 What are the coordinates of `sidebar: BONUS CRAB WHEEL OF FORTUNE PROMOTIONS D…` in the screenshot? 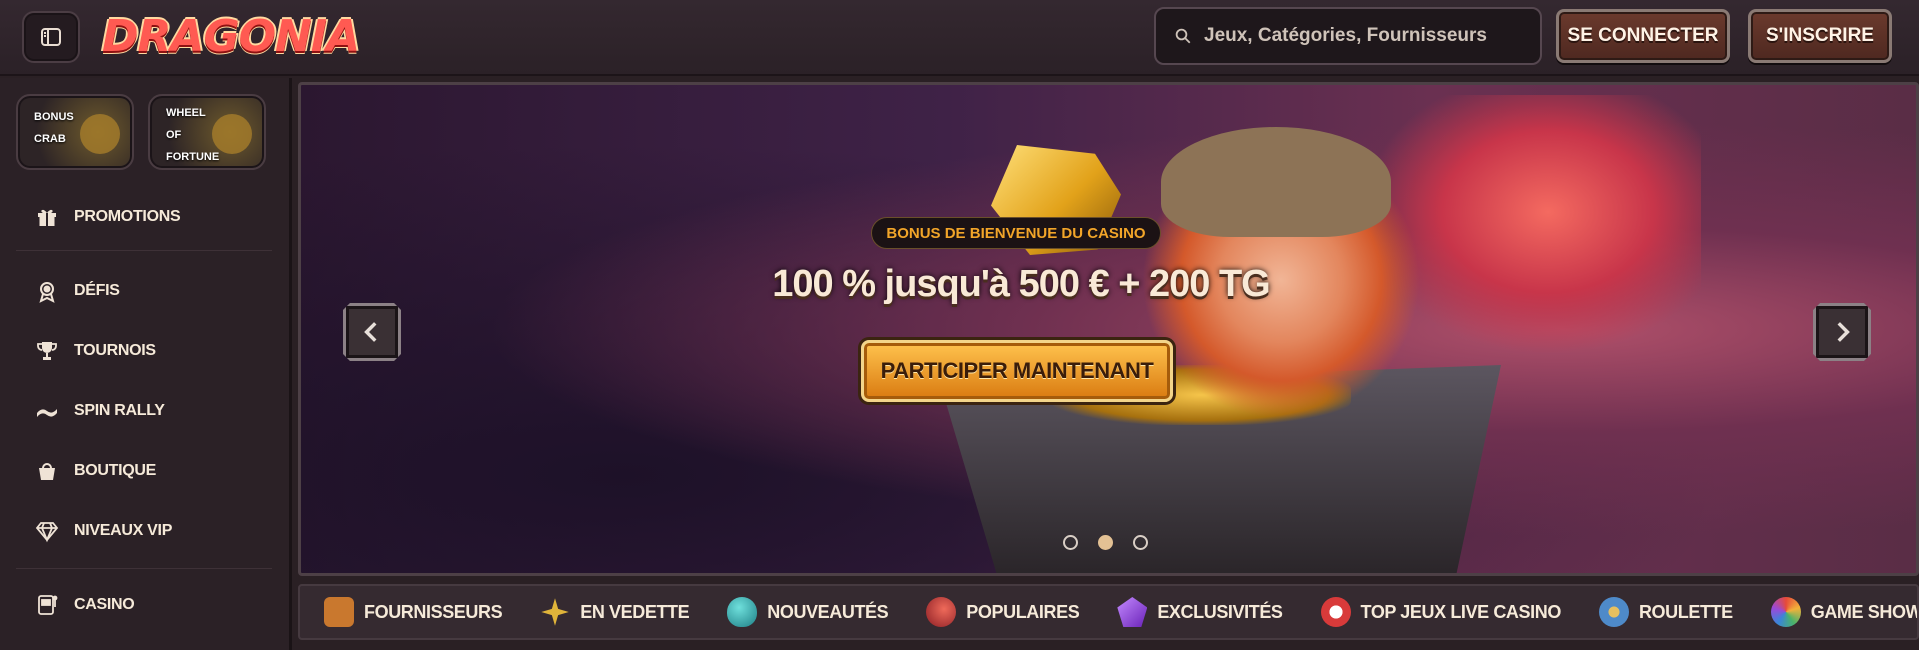 It's located at (146, 364).